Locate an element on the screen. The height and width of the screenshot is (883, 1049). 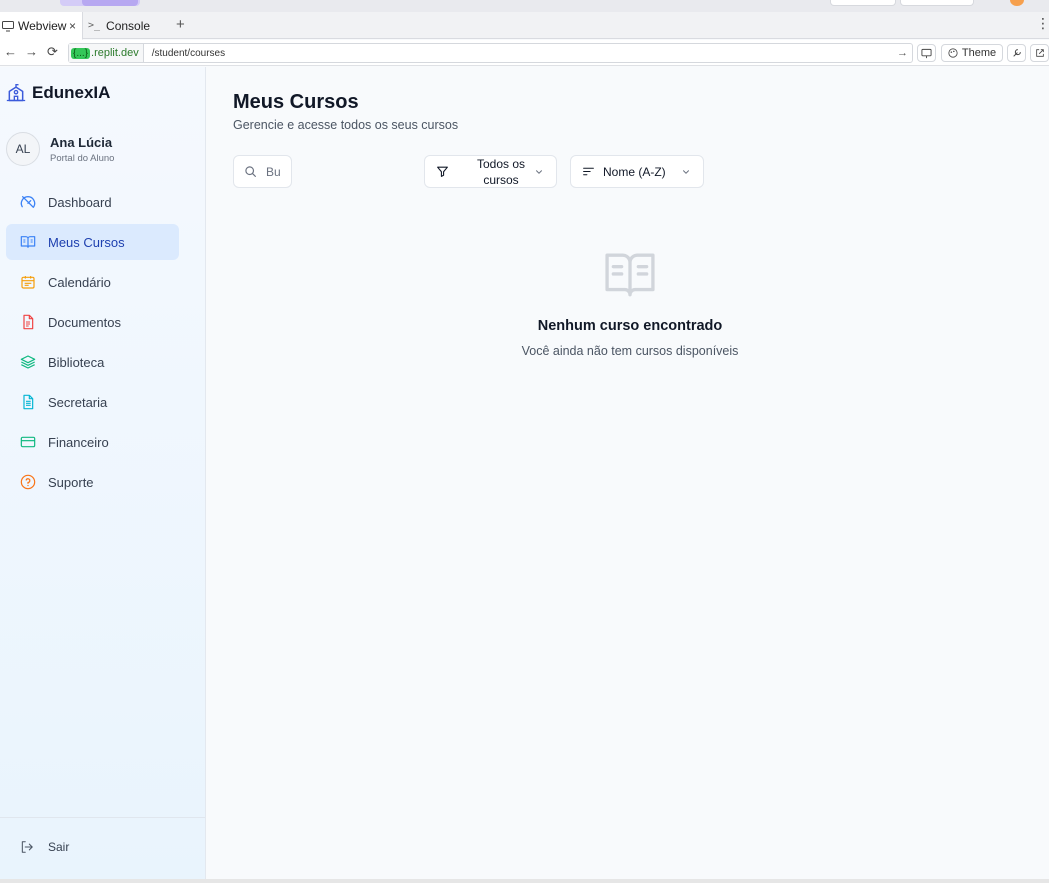
sort-value: Nome (A-Z) is located at coordinates (634, 171).